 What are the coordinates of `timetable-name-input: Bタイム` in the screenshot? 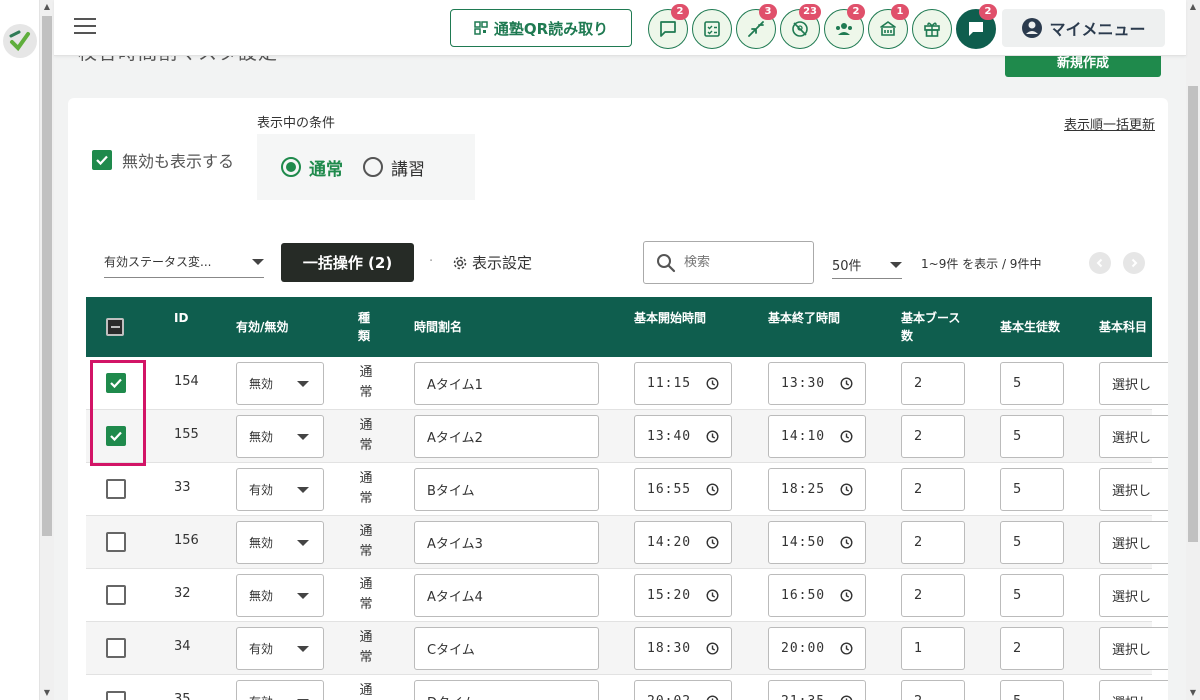 It's located at (506, 489).